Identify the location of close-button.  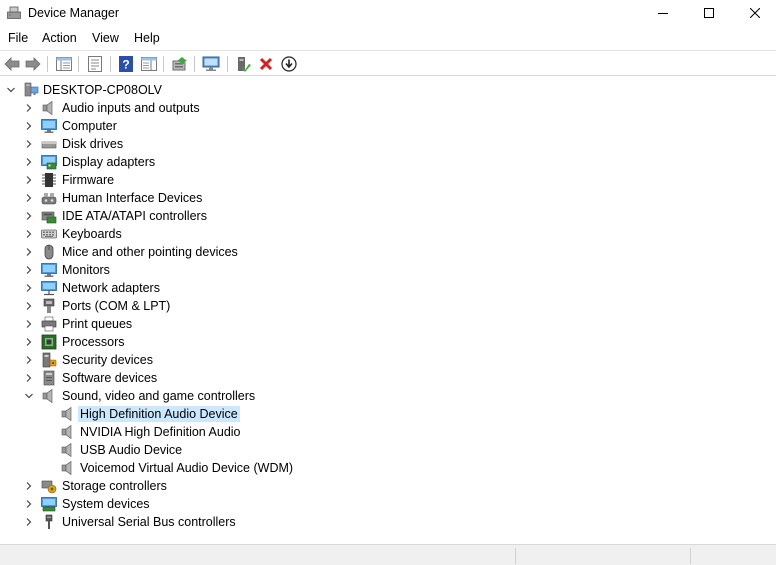
(754, 13).